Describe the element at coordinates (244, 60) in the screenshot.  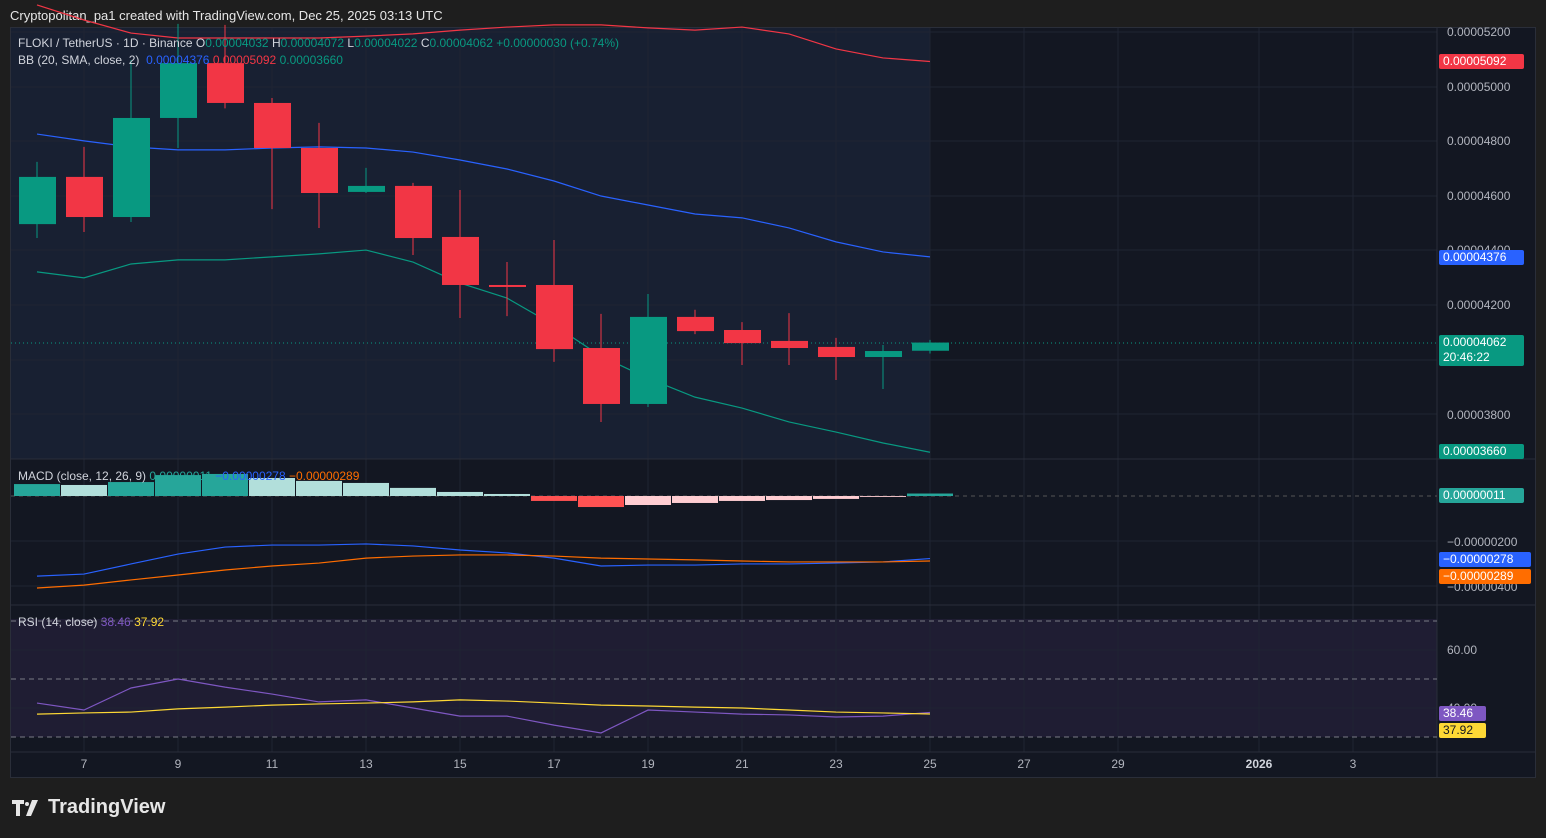
I see `bb-upper-value: 0.00005092` at that location.